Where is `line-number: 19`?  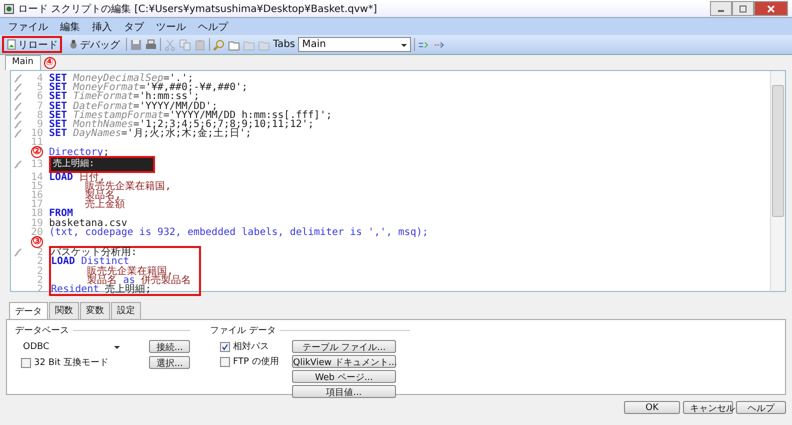
line-number: 19 is located at coordinates (36, 223).